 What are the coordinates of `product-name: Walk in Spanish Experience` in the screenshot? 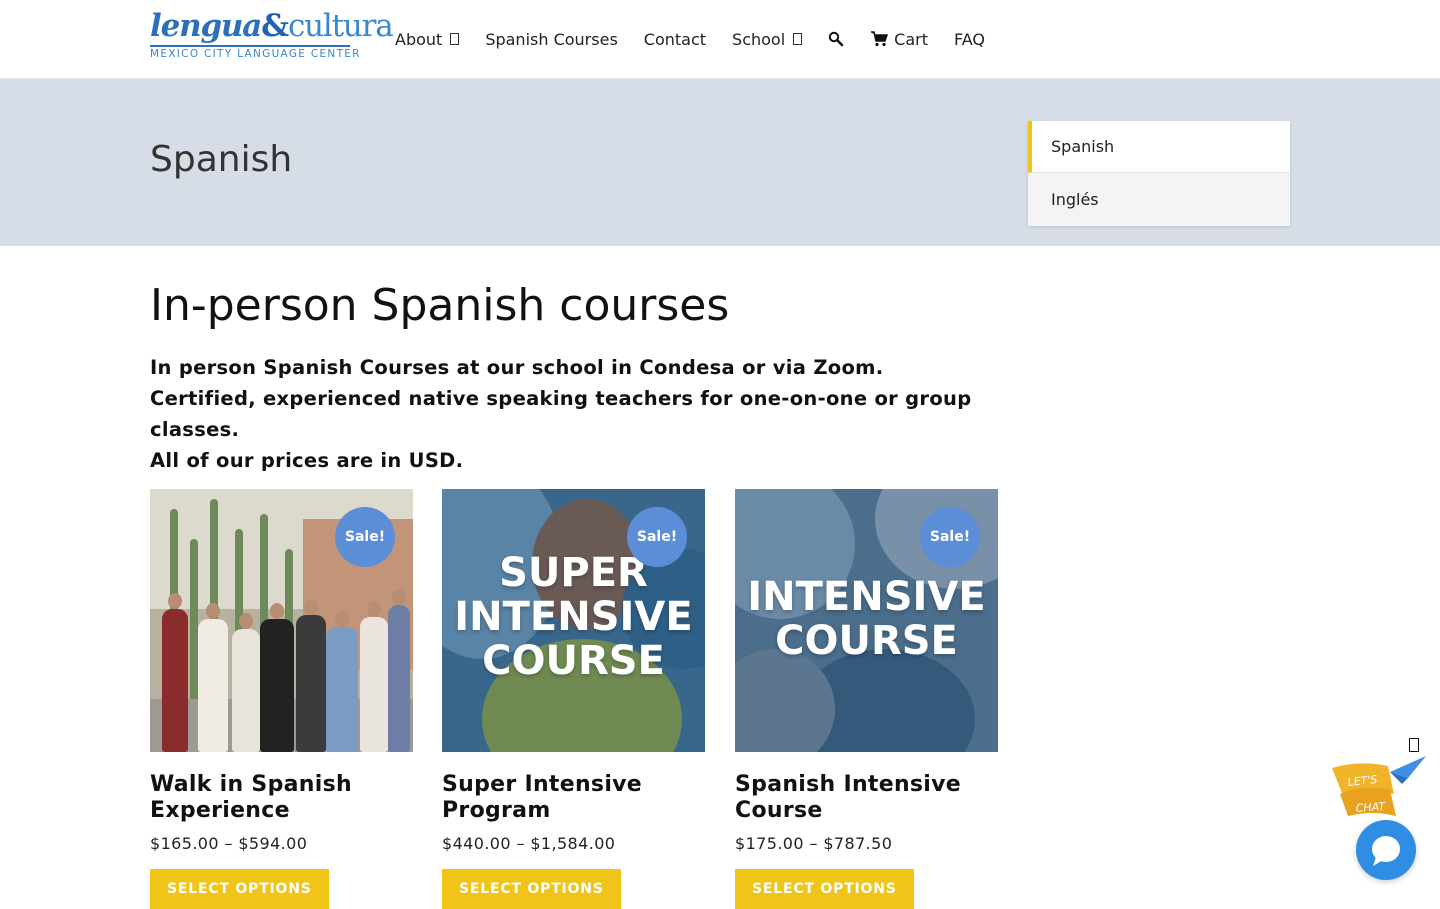 It's located at (281, 798).